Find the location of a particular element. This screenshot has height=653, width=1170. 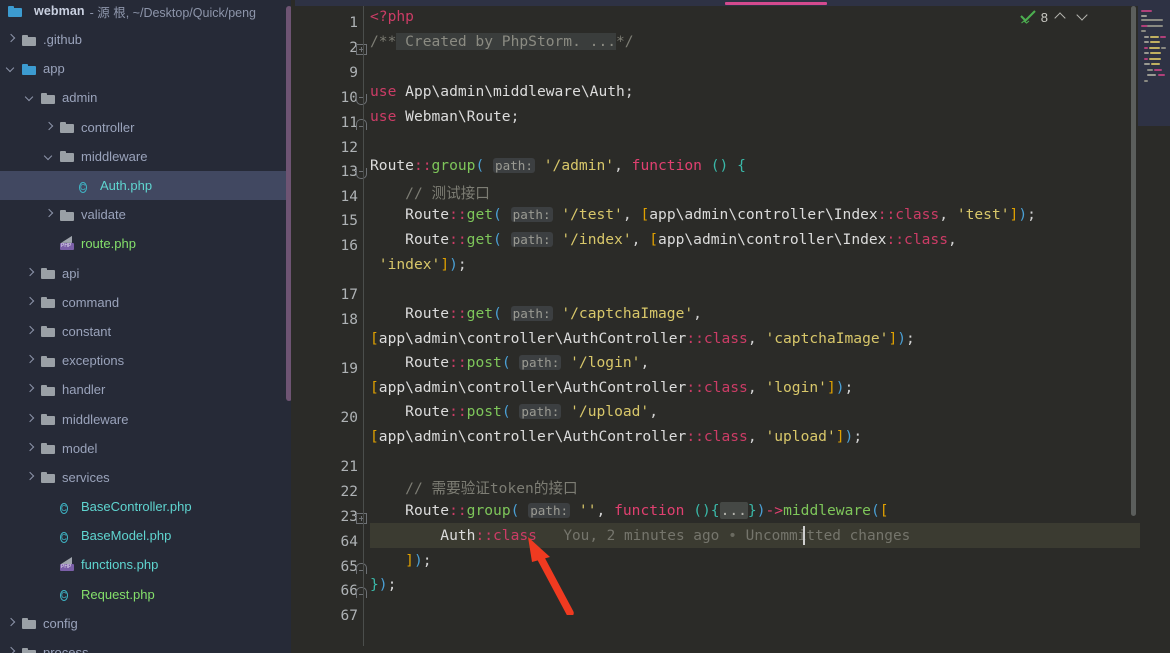

tree-item--github: .github is located at coordinates (147, 39).